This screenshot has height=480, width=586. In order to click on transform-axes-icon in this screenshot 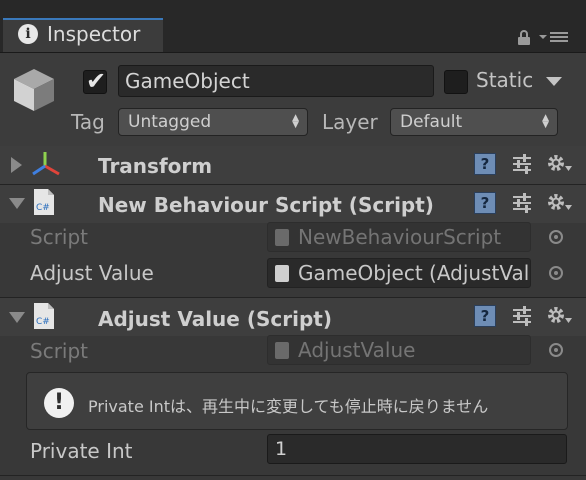, I will do `click(46, 164)`.